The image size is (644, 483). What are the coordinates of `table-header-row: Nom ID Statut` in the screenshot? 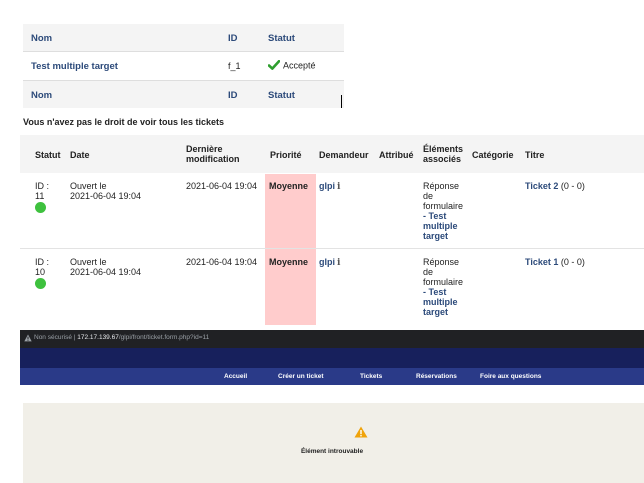 It's located at (183, 37).